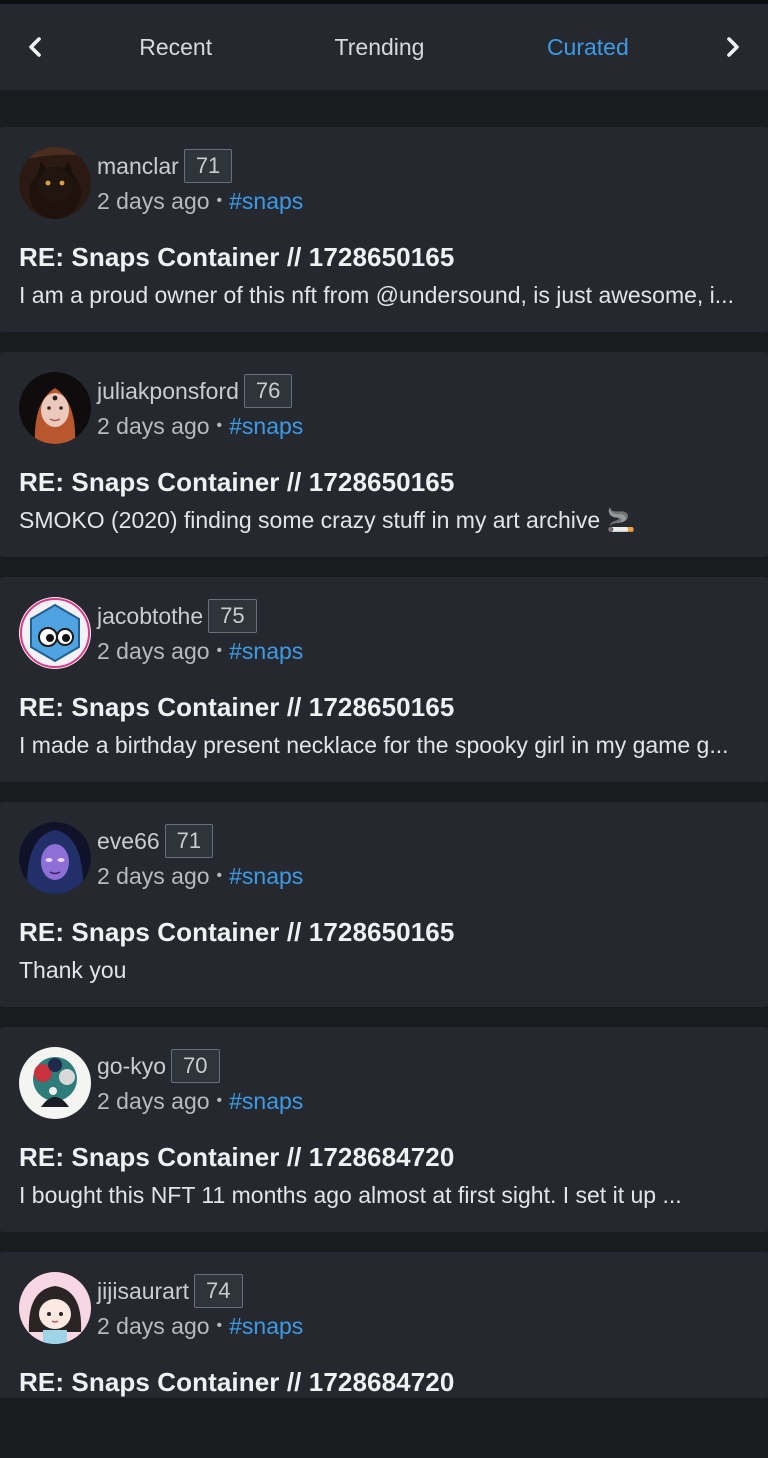 Image resolution: width=768 pixels, height=1458 pixels. I want to click on author-name: juliakponsford, so click(168, 391).